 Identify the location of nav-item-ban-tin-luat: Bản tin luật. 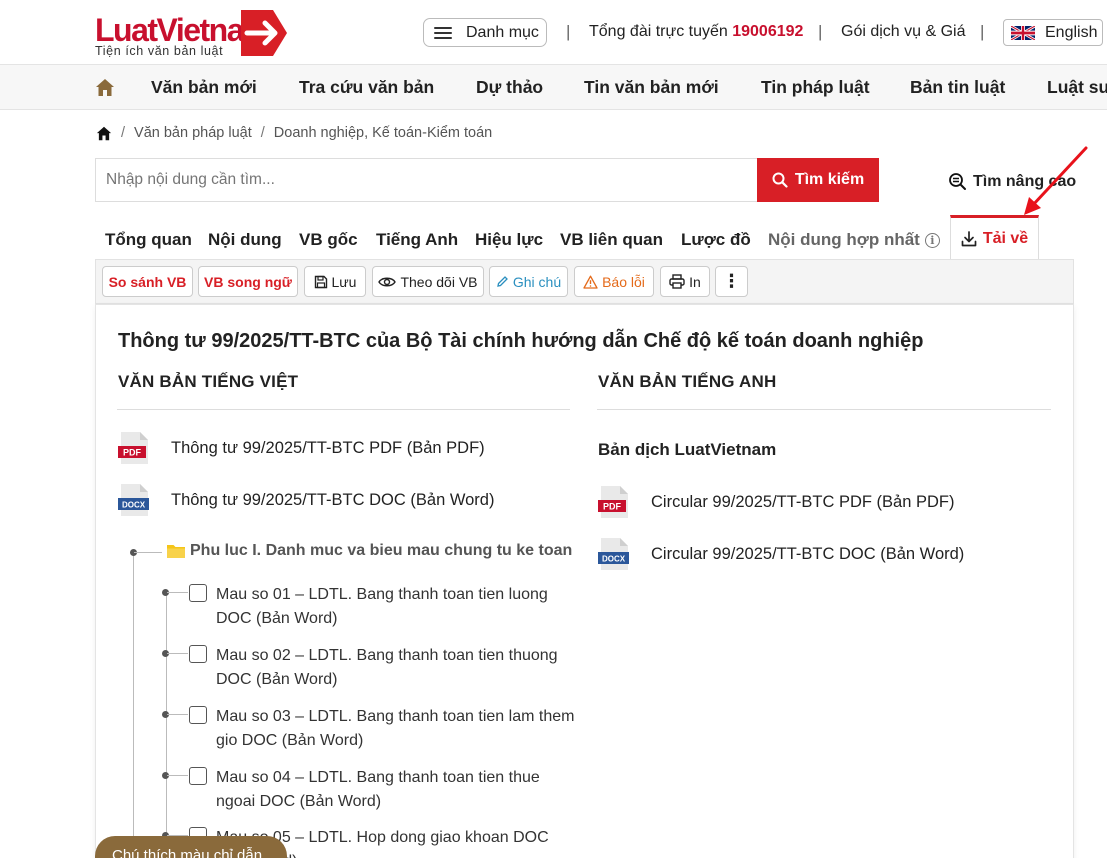
(957, 87).